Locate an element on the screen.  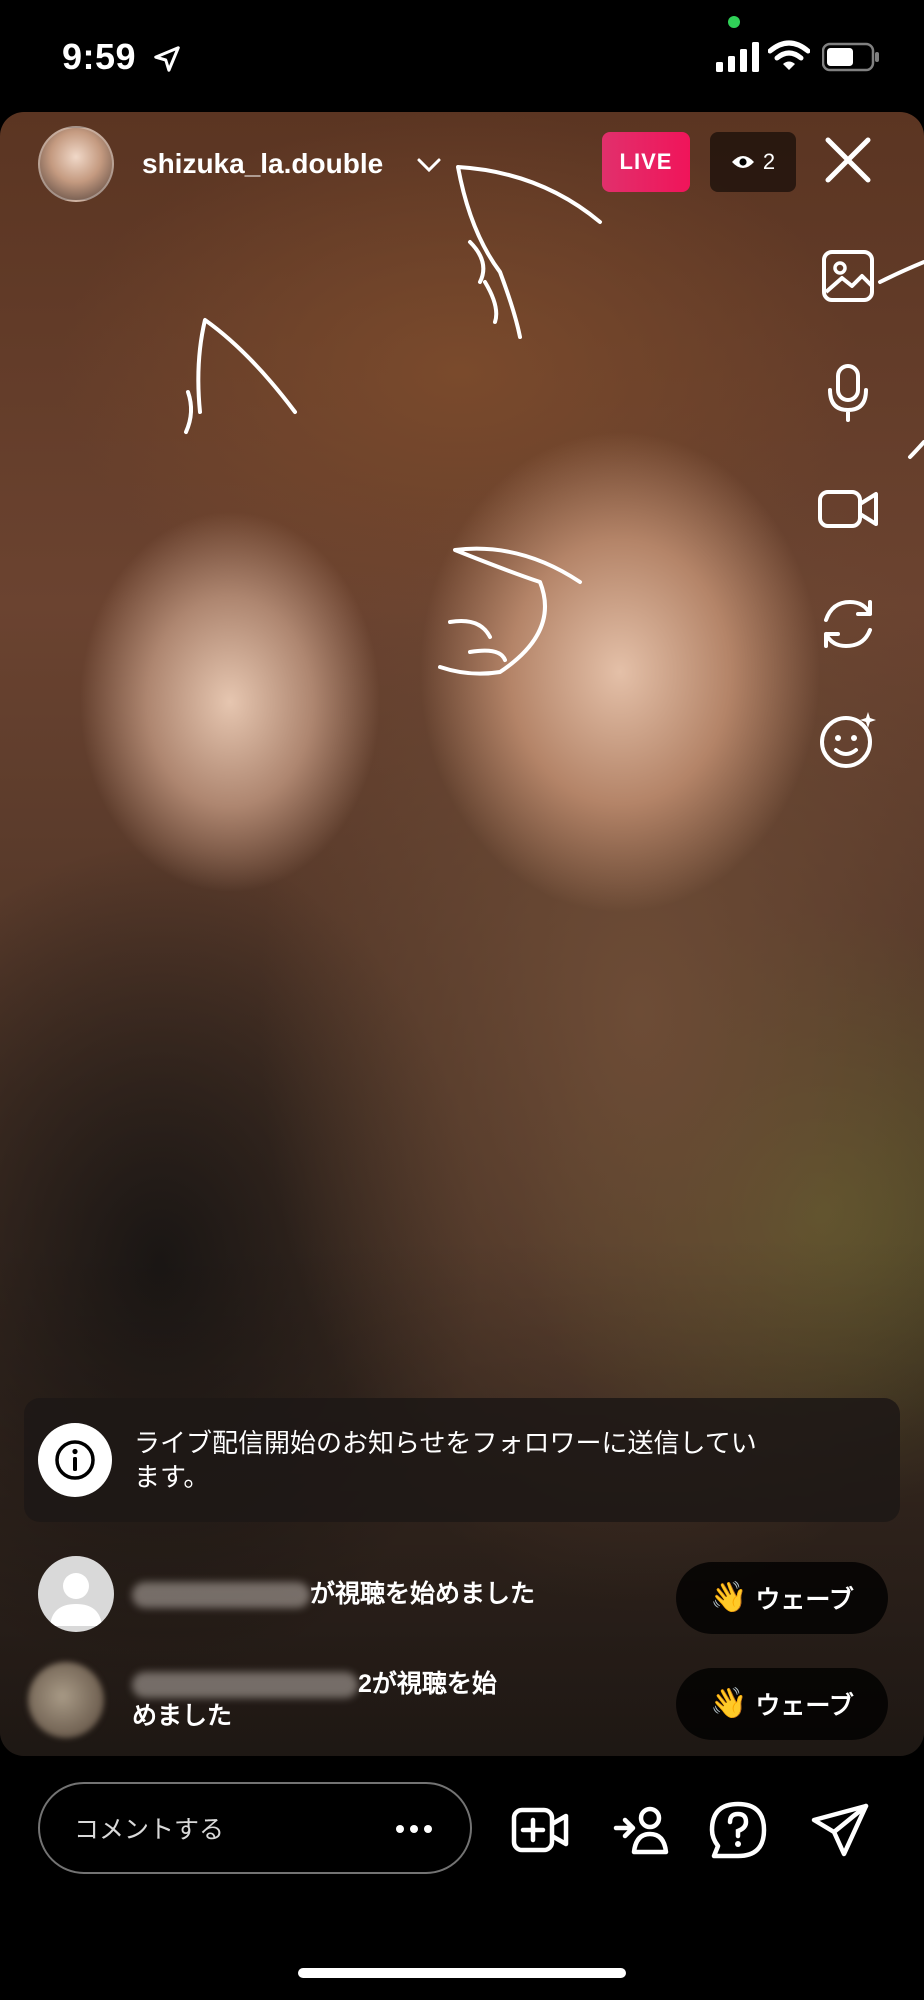
notice-text: ライブ配信開始のお知らせをフォロワーに送信してい ます。 is located at coordinates (445, 1460).